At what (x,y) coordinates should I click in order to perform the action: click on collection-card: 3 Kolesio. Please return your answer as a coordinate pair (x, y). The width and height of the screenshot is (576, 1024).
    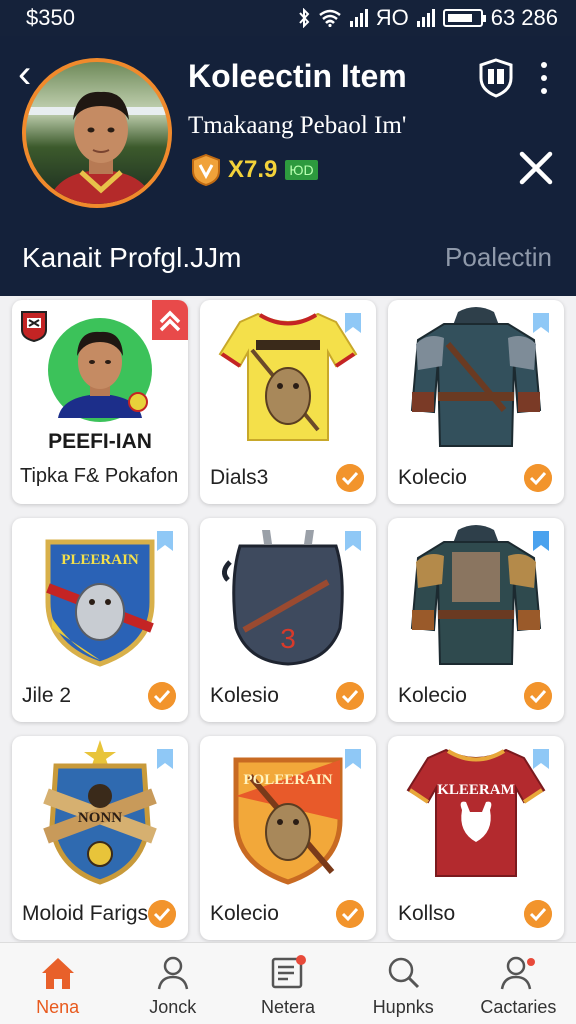
    Looking at the image, I should click on (288, 620).